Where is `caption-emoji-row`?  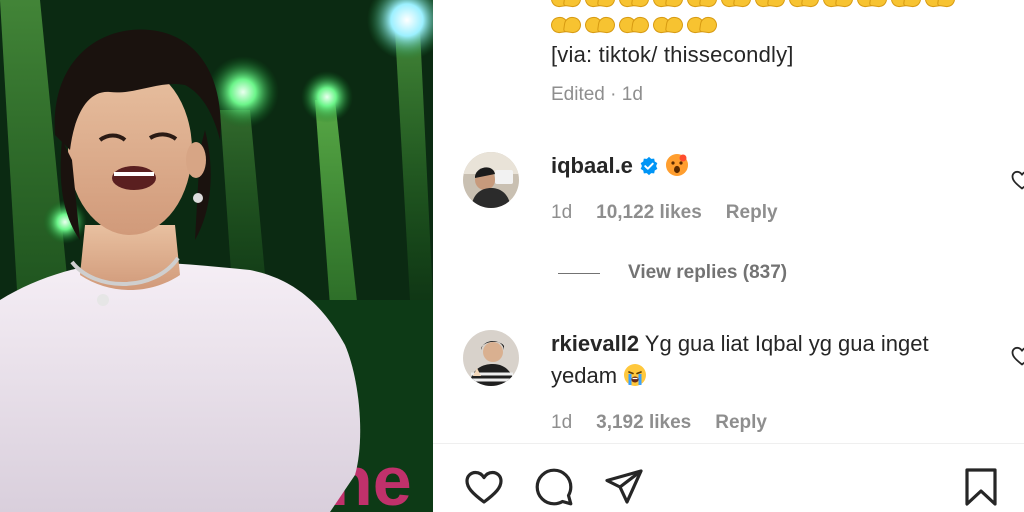 caption-emoji-row is located at coordinates (634, 26).